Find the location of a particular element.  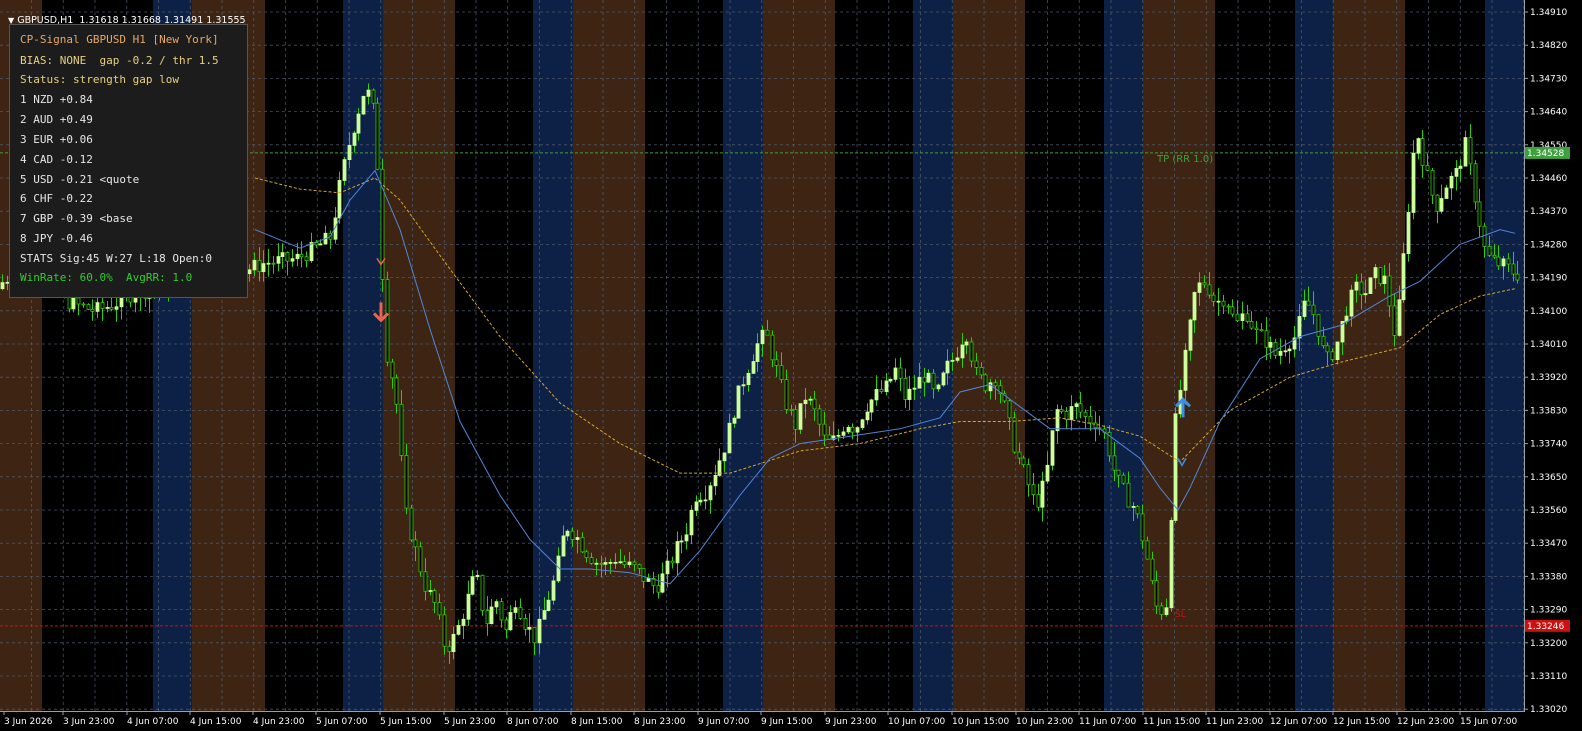

tokyo-session-band is located at coordinates (1123, 355).